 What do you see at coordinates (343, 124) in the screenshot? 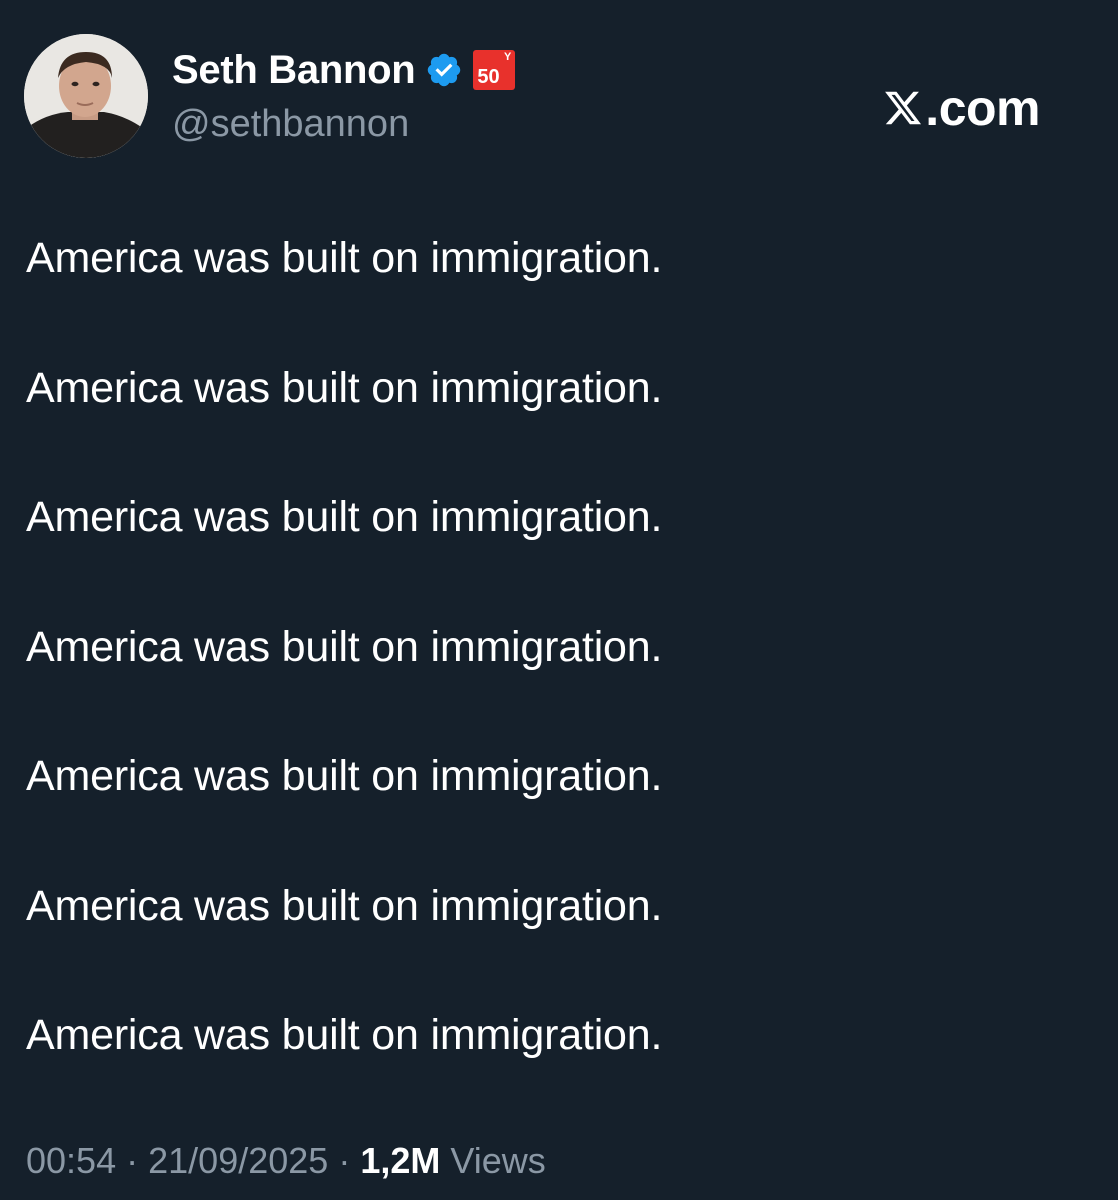
I see `author-handle: @sethbannon` at bounding box center [343, 124].